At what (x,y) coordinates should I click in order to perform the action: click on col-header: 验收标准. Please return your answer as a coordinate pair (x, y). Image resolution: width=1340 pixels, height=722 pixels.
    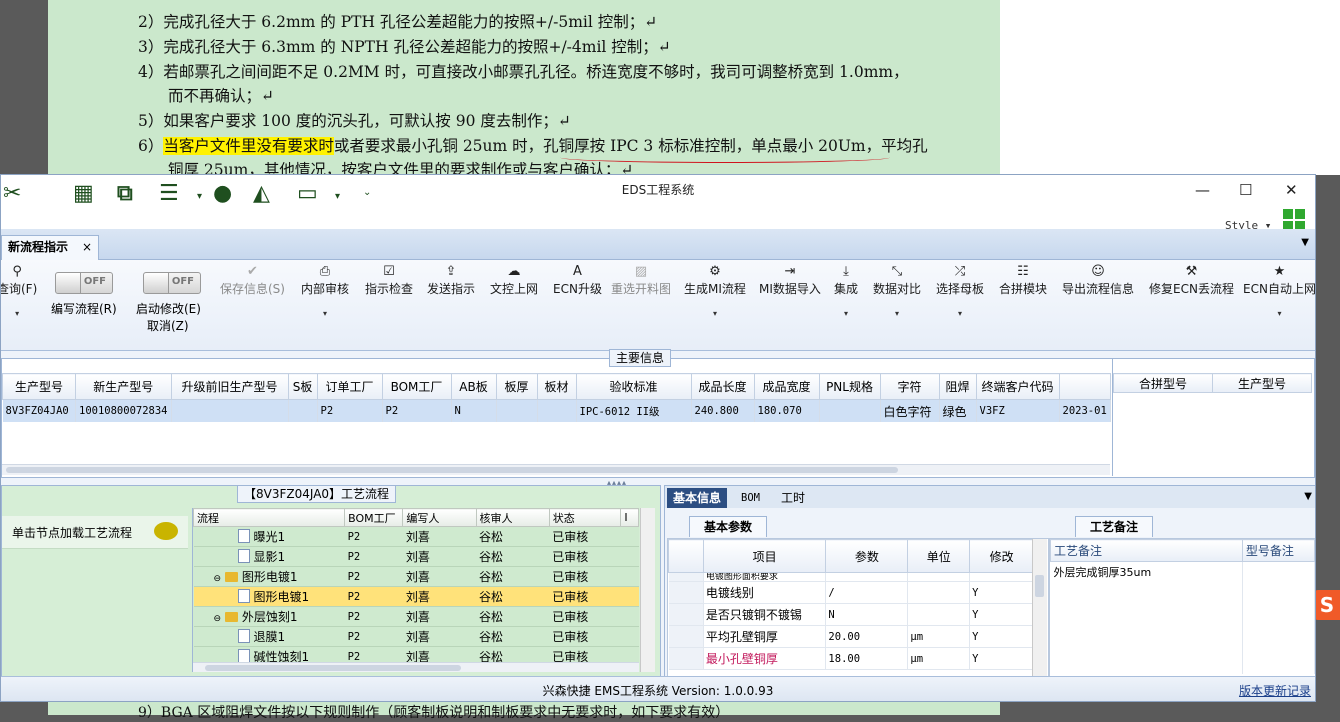
    Looking at the image, I should click on (633, 386).